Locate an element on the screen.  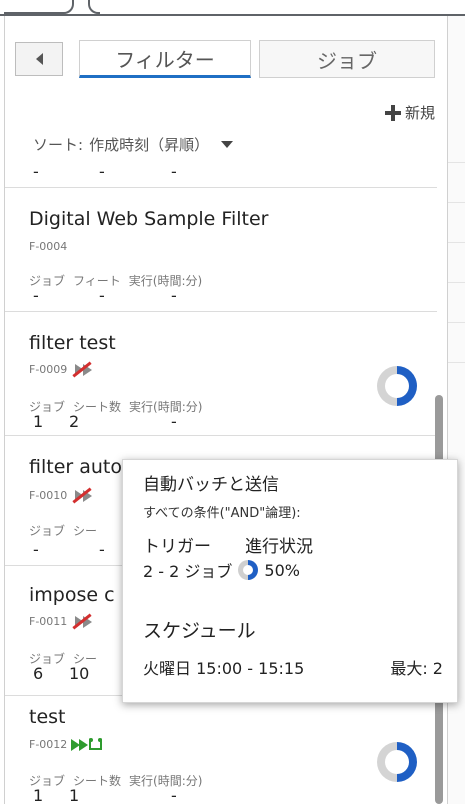
filter-code: F-0012 is located at coordinates (66, 744).